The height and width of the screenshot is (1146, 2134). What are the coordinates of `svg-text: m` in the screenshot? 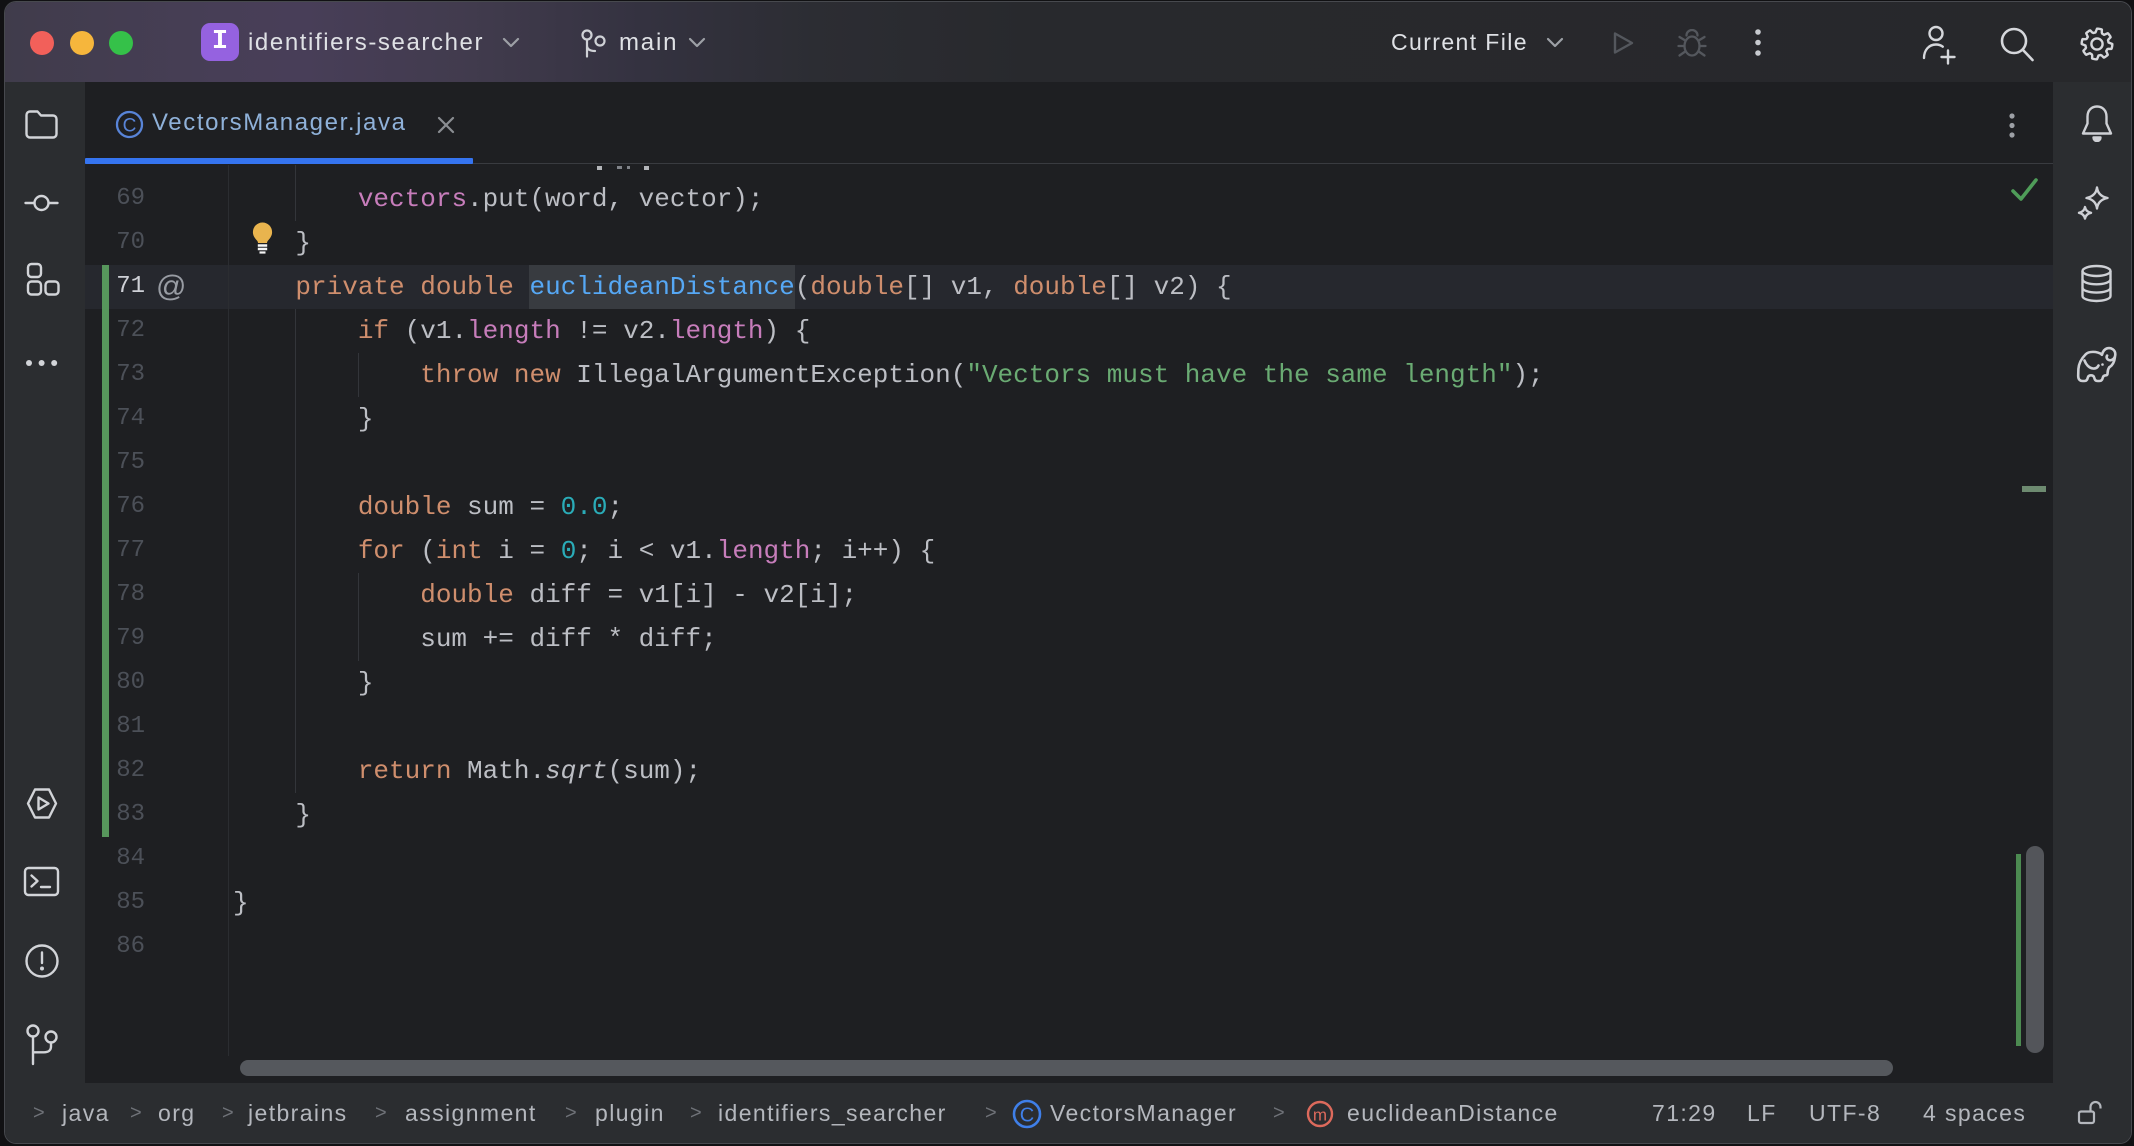 It's located at (1320, 1115).